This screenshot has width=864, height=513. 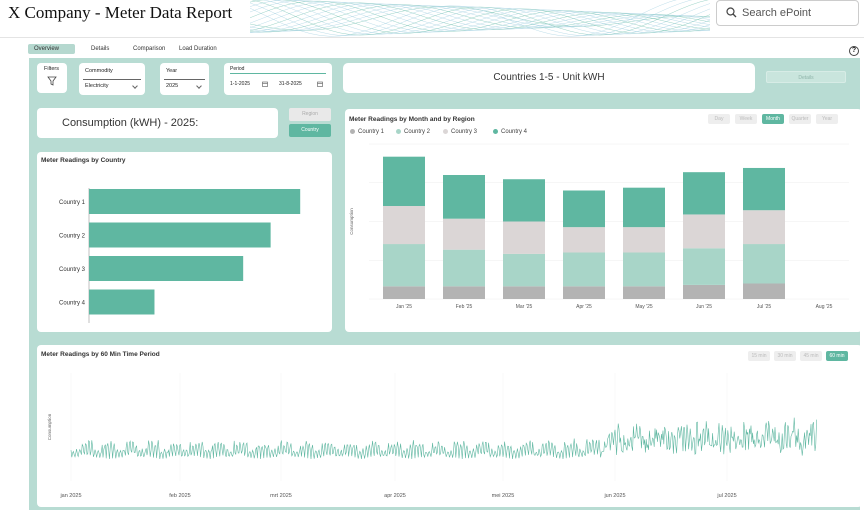 What do you see at coordinates (99, 71) in the screenshot?
I see `commodity-label: Commodity` at bounding box center [99, 71].